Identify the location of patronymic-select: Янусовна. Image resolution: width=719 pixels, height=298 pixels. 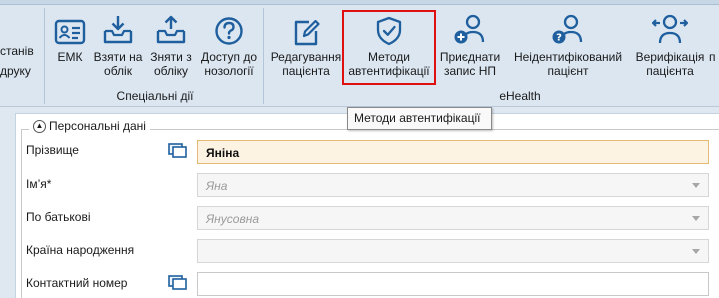
(453, 218).